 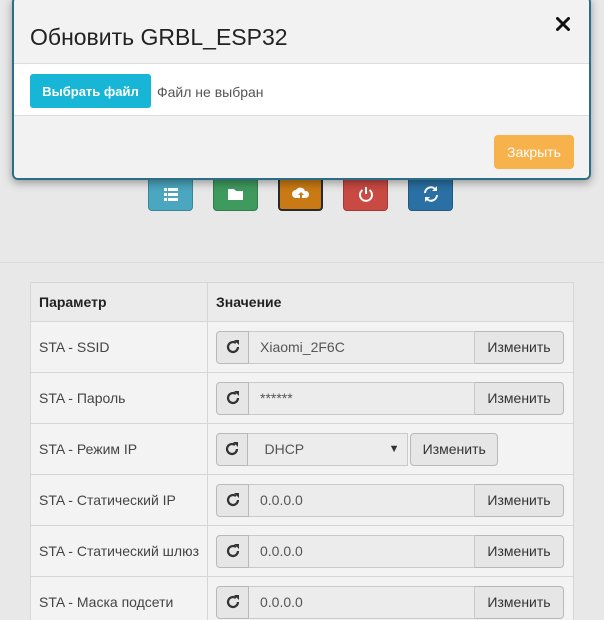 I want to click on dialog-header: Обновить GRBL_ESP32, so click(x=301, y=32).